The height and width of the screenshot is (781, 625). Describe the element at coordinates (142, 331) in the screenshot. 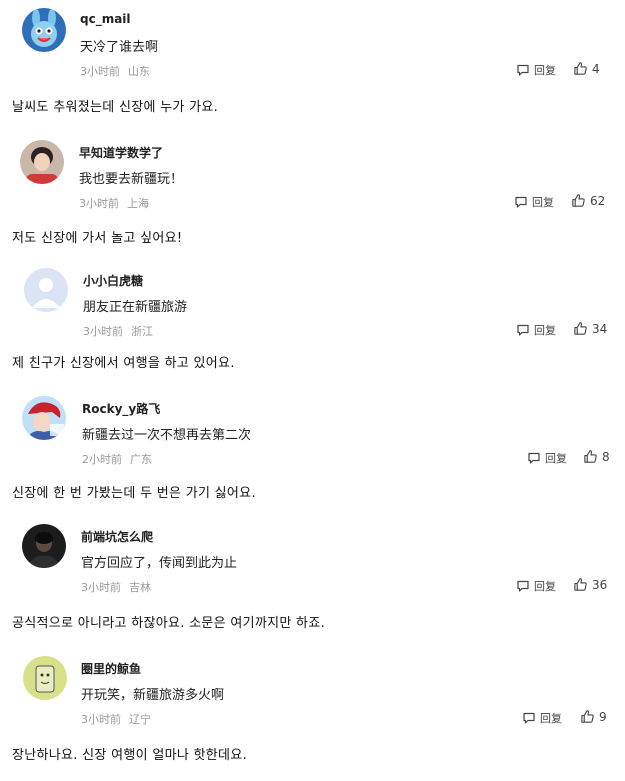

I see `comment-location: 浙江` at that location.